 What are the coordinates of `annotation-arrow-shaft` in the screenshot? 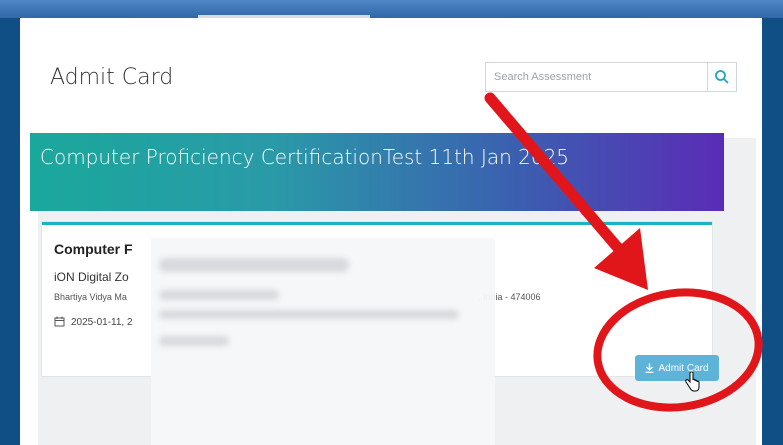 It's located at (560, 180).